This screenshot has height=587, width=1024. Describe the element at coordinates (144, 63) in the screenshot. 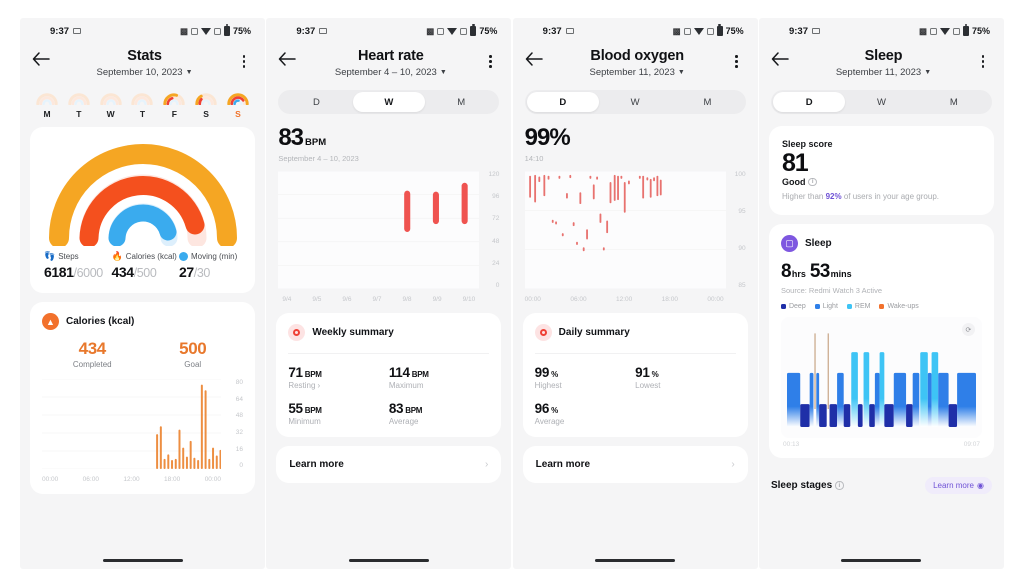

I see `title-block: Stats September 10, 2023 ▼` at that location.